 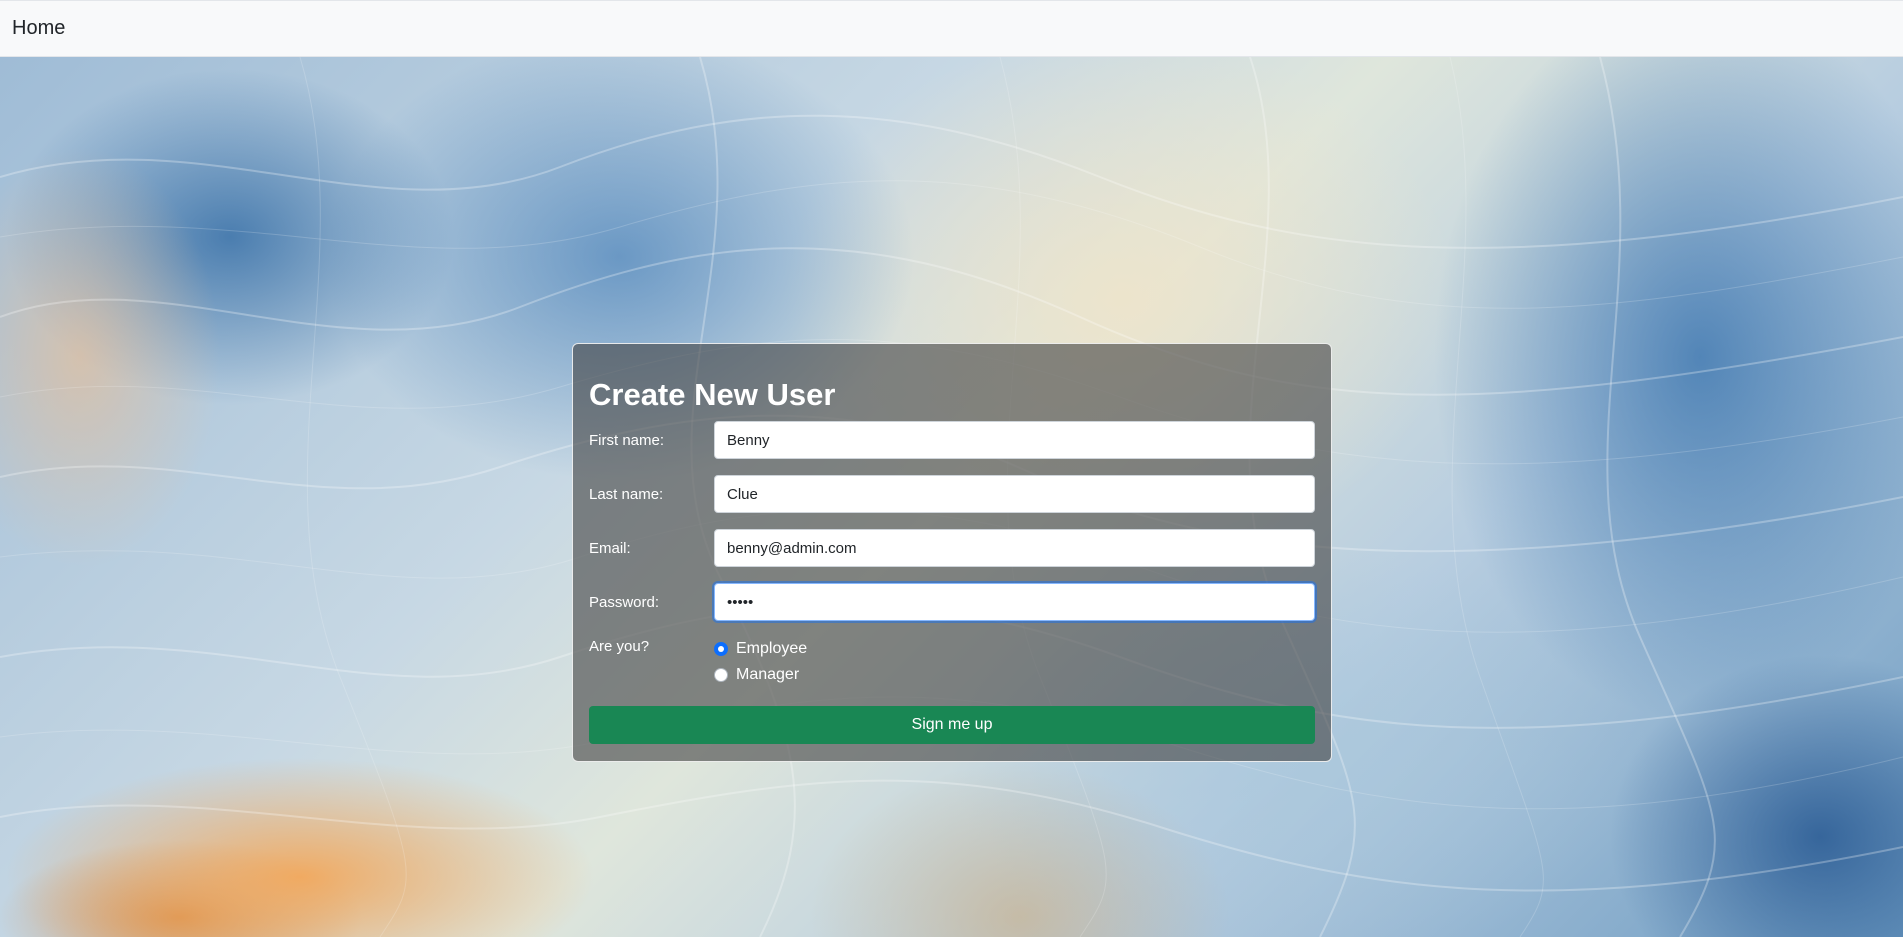 I want to click on email-row: Email:, so click(x=952, y=548).